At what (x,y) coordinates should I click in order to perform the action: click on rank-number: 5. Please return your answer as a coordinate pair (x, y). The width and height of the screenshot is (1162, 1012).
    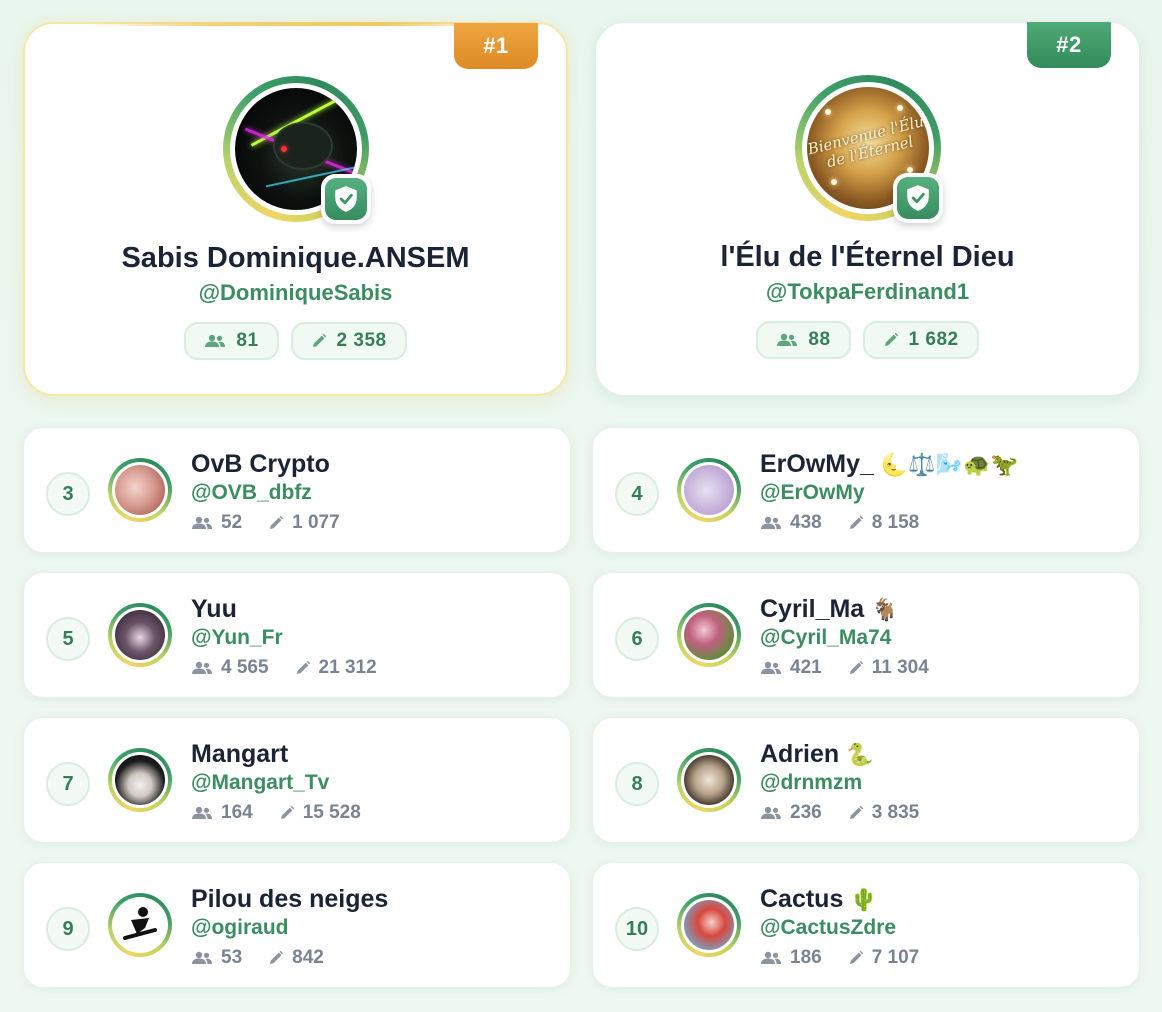
    Looking at the image, I should click on (68, 639).